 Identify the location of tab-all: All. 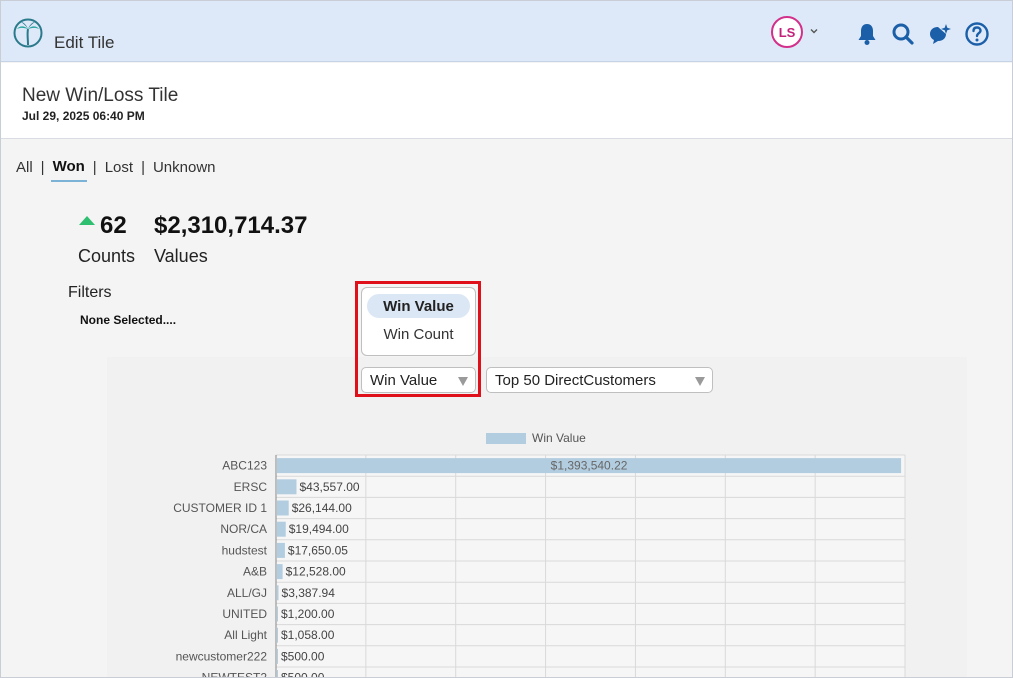
(24, 167).